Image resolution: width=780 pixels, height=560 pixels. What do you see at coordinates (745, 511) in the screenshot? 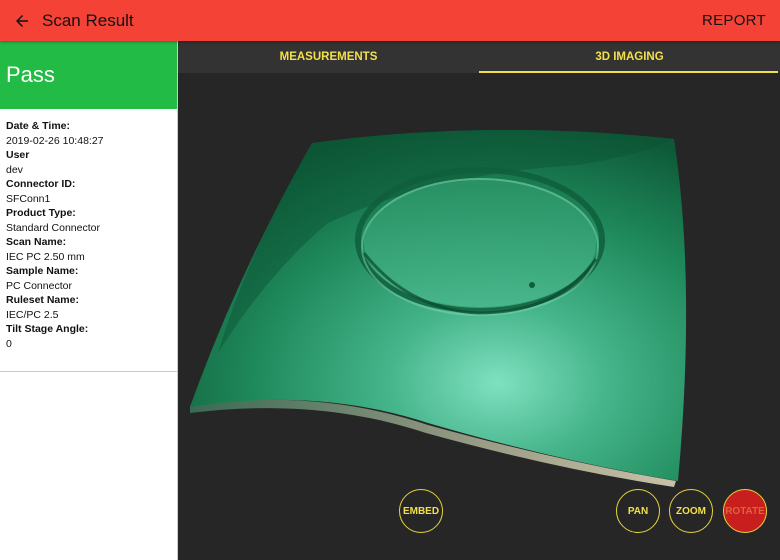
I see `rotate-button: ROTATE` at bounding box center [745, 511].